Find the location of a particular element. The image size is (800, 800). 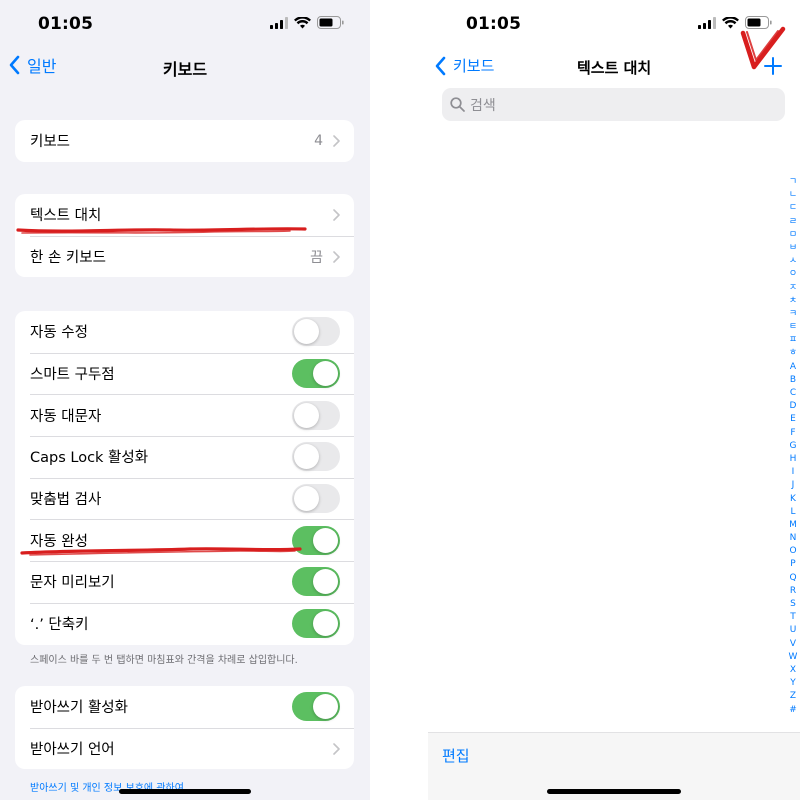

search-field: 검색 is located at coordinates (613, 104).